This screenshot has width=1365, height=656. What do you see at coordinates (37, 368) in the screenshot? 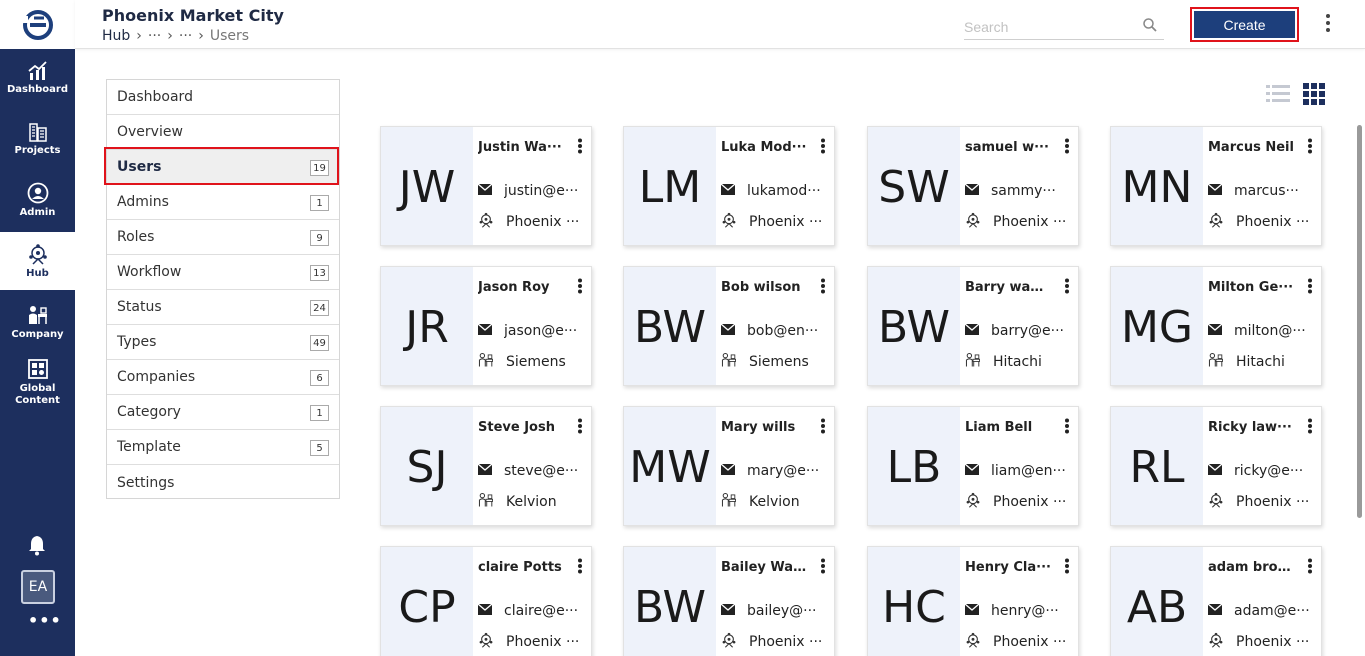
I see `global-content-icon` at bounding box center [37, 368].